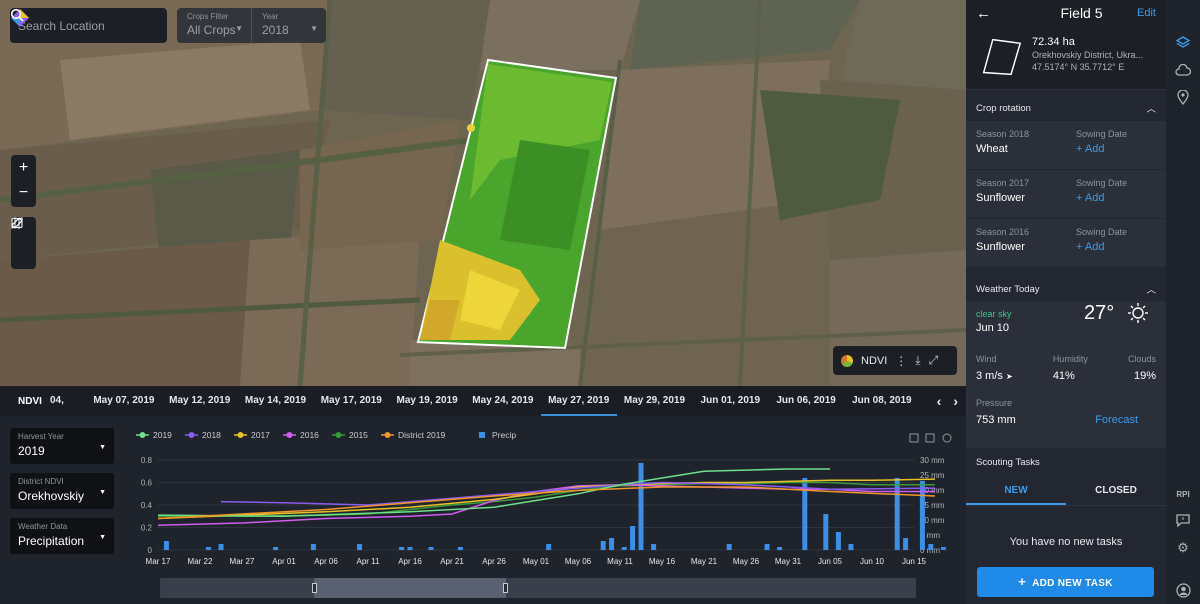  What do you see at coordinates (214, 25) in the screenshot?
I see `crops-filter-select: Crops Filter All Crops ▼` at bounding box center [214, 25].